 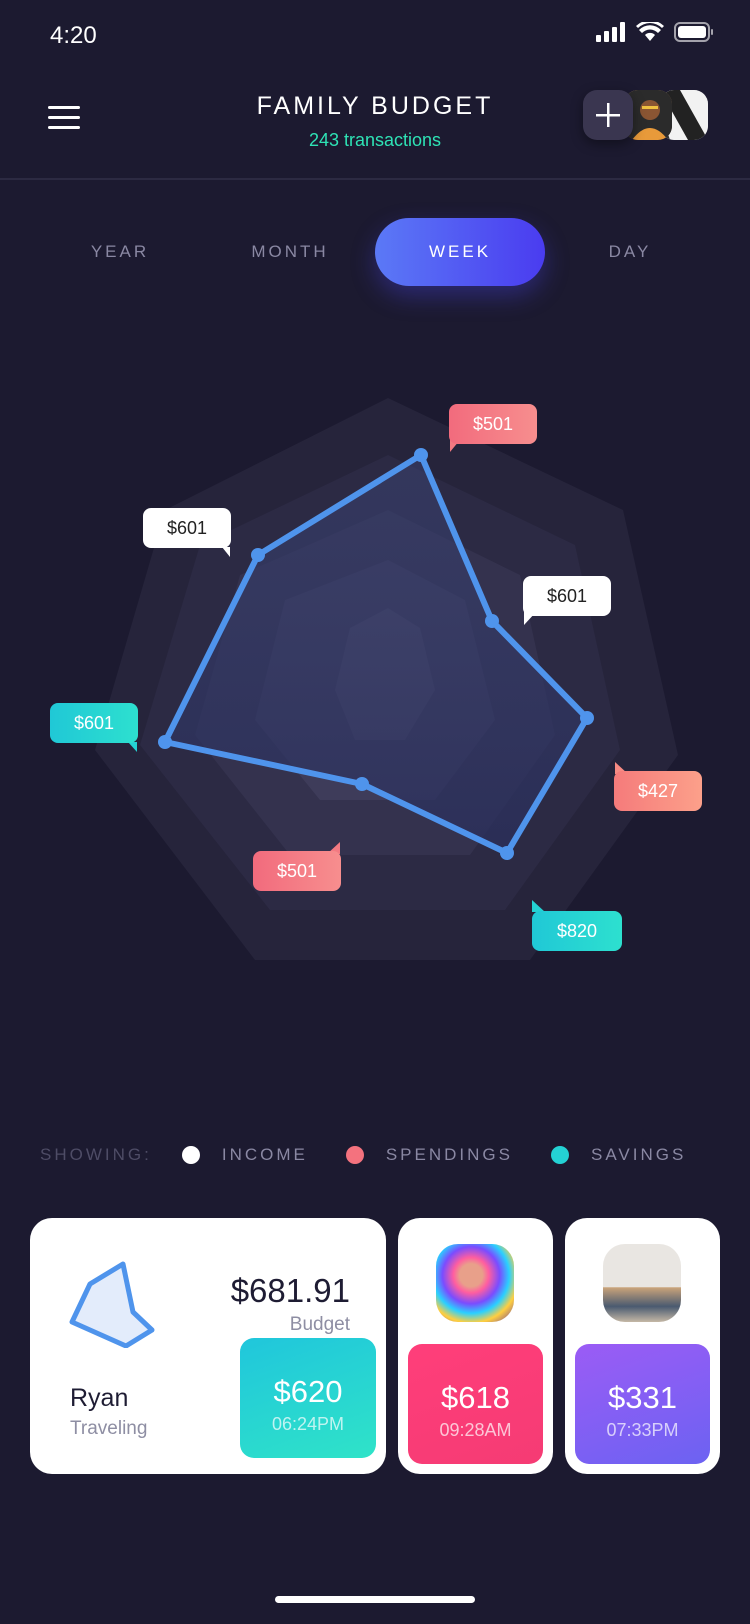 I want to click on chart-label-savings: $601, so click(x=94, y=723).